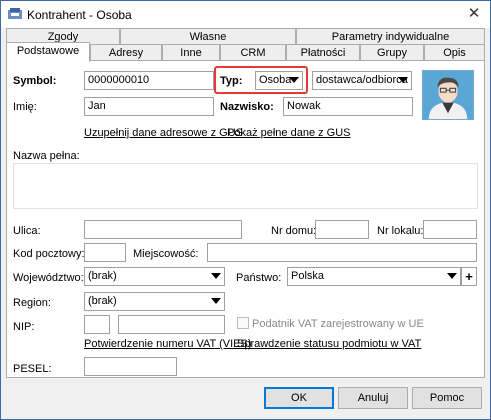 Image resolution: width=491 pixels, height=420 pixels. Describe the element at coordinates (474, 14) in the screenshot. I see `close-icon: ✕` at that location.